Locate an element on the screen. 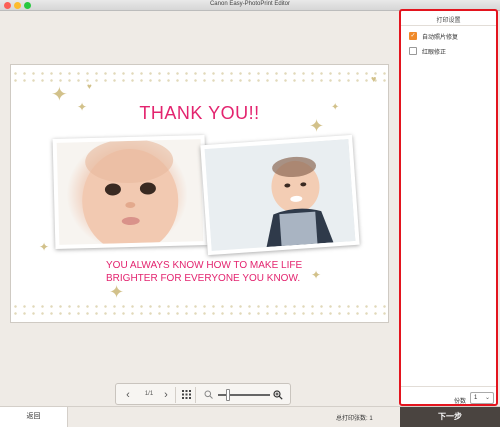  page-indicator: 1/1 is located at coordinates (149, 394).